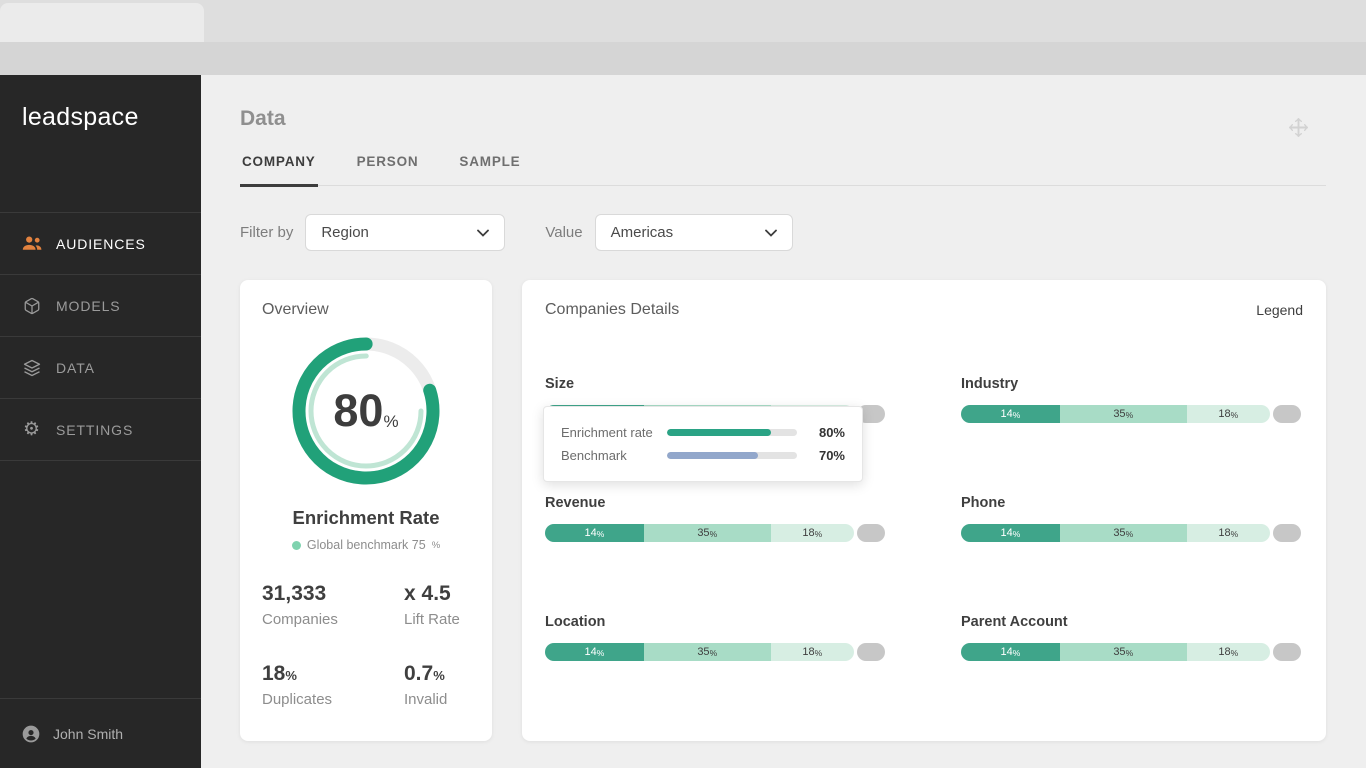 The width and height of the screenshot is (1366, 768). I want to click on sidebar-item-settings: ⚙ SETTINGS, so click(100, 430).